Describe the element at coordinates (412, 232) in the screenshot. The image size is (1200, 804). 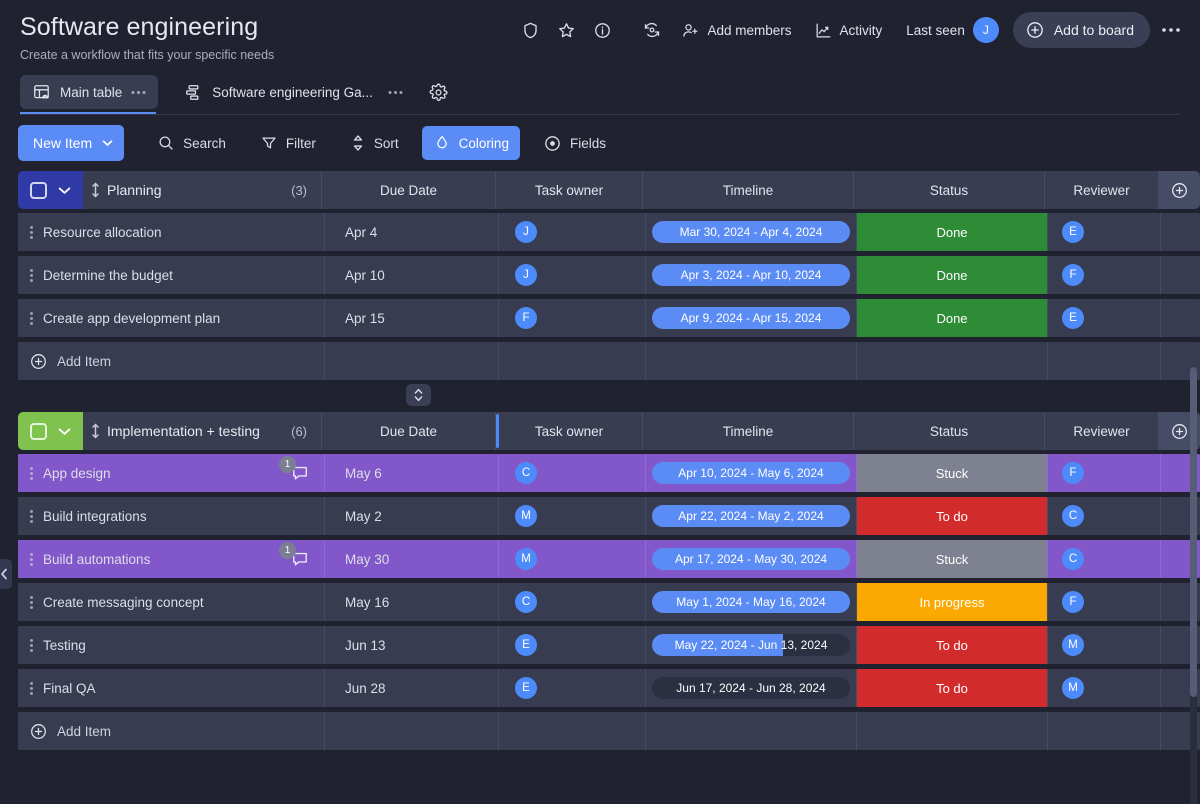
I see `row-due-date: Apr 4` at that location.